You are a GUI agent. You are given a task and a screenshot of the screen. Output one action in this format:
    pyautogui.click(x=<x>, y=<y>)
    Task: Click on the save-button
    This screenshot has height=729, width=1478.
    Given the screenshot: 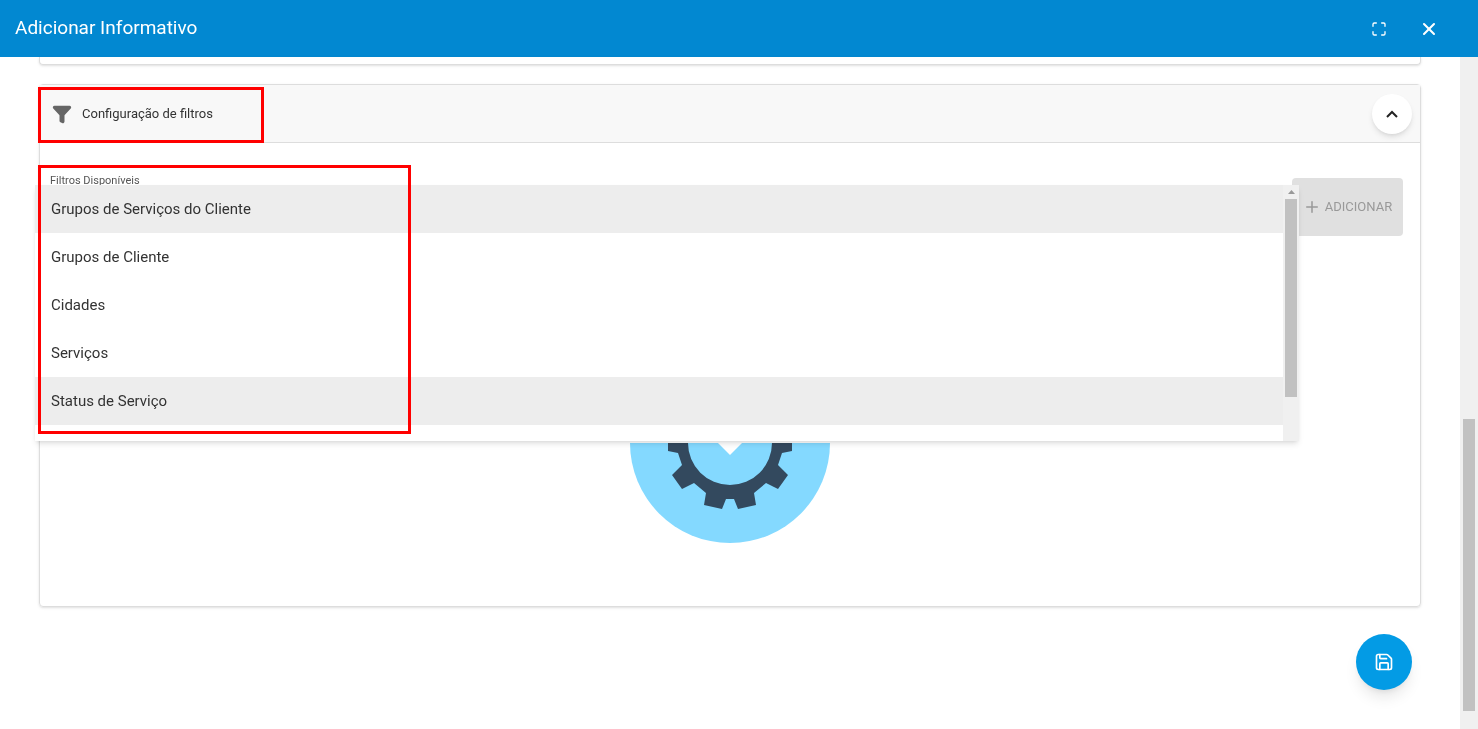 What is the action you would take?
    pyautogui.click(x=1384, y=662)
    